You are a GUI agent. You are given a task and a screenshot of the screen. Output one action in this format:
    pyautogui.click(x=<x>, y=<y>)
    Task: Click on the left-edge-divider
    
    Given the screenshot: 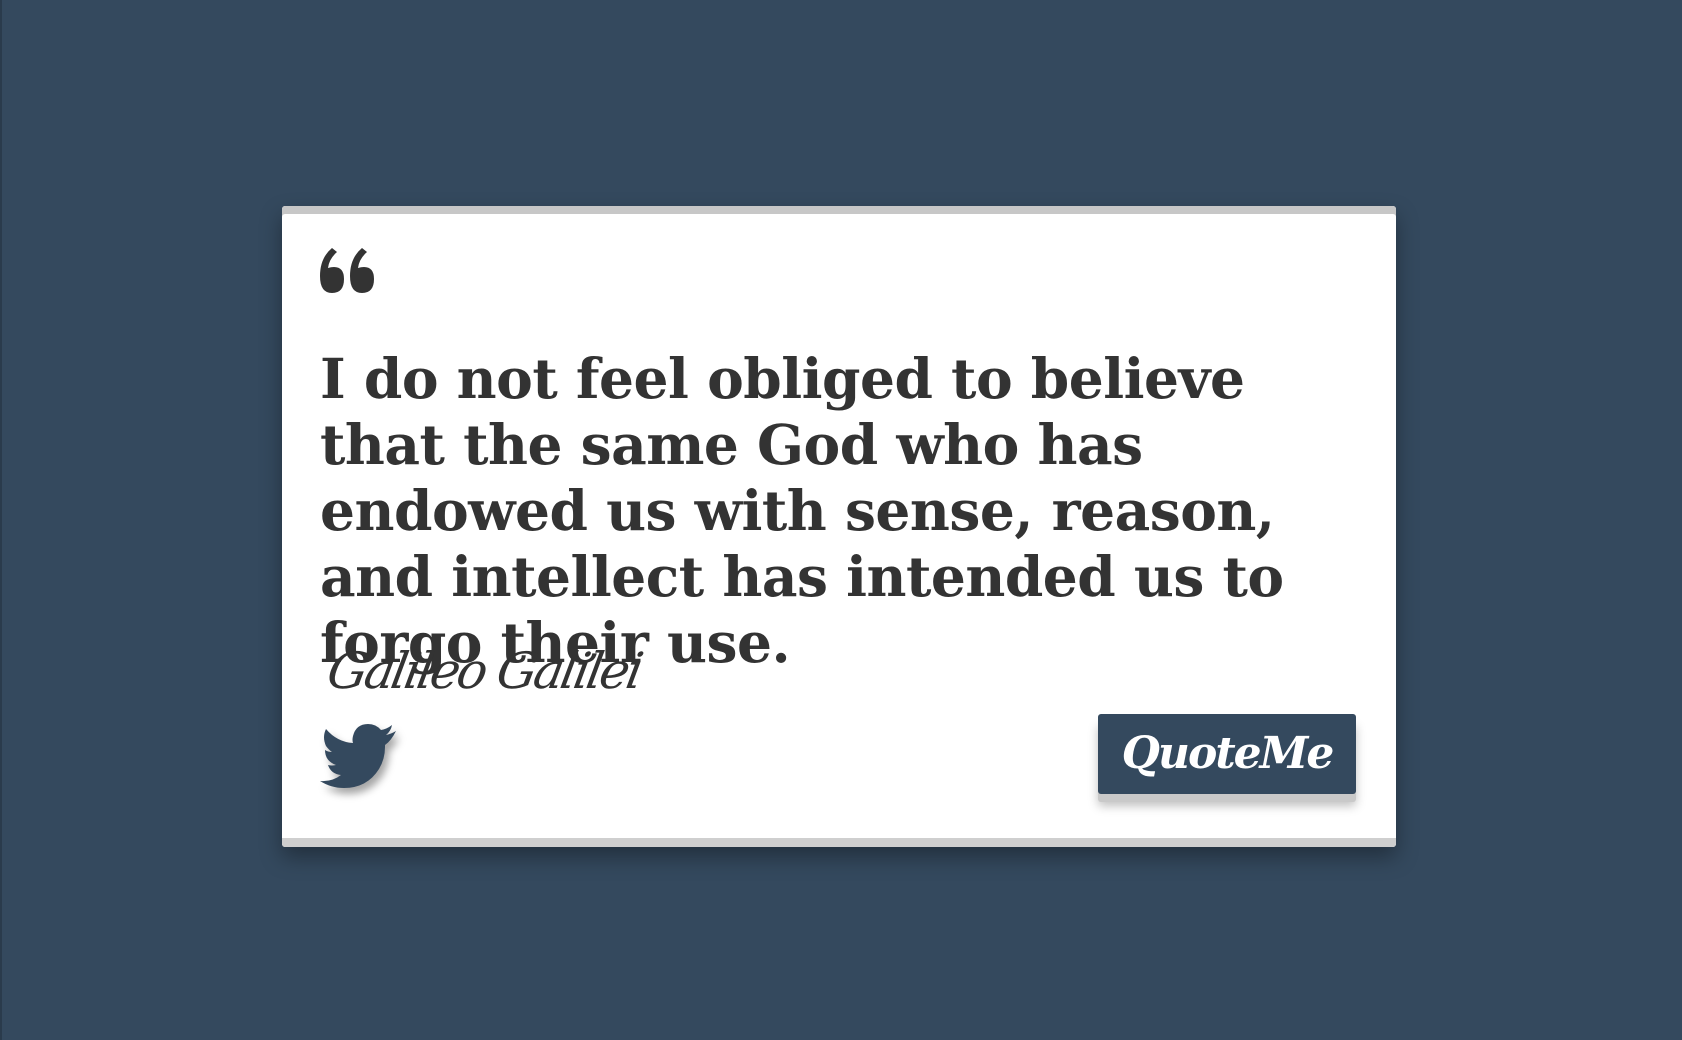 What is the action you would take?
    pyautogui.click(x=1, y=520)
    